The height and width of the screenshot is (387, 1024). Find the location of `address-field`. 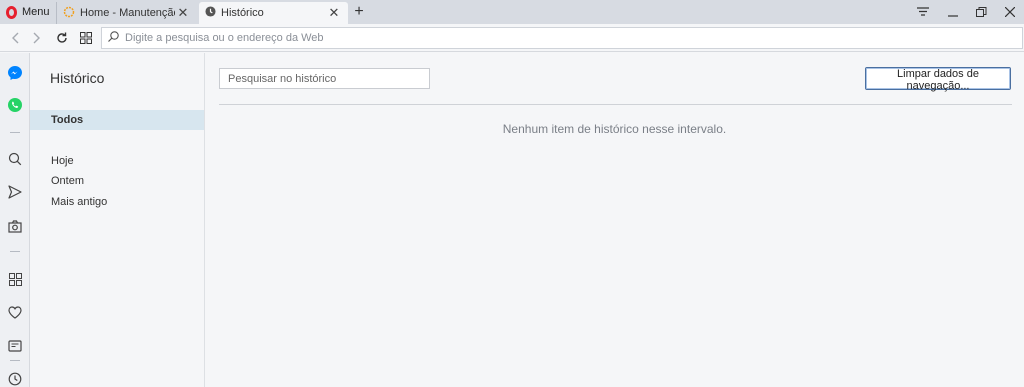

address-field is located at coordinates (562, 38).